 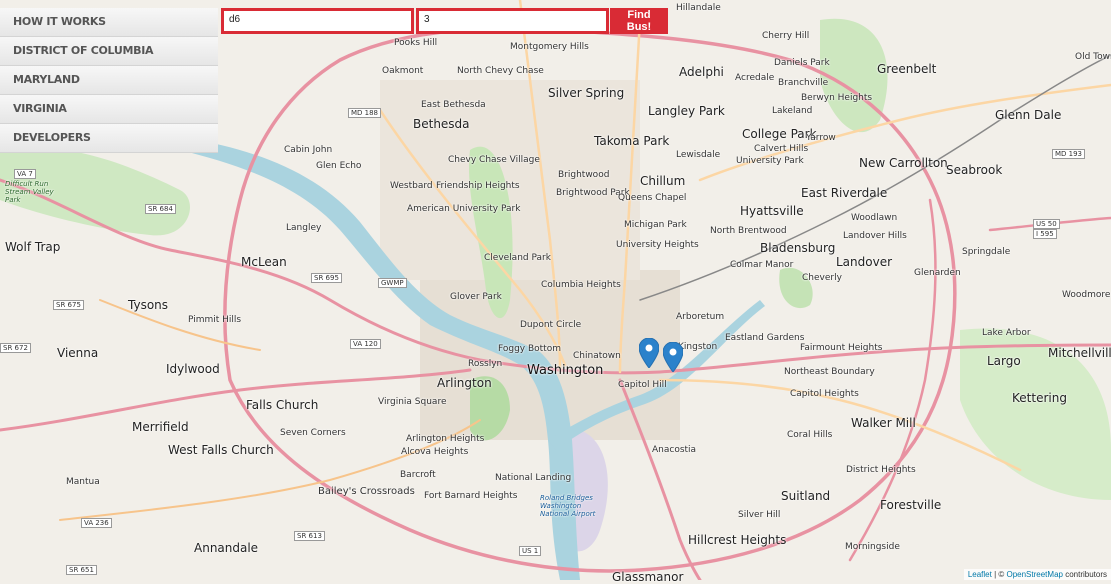 What do you see at coordinates (737, 540) in the screenshot?
I see `map-label-hillcrest-heights: Hillcrest Heights` at bounding box center [737, 540].